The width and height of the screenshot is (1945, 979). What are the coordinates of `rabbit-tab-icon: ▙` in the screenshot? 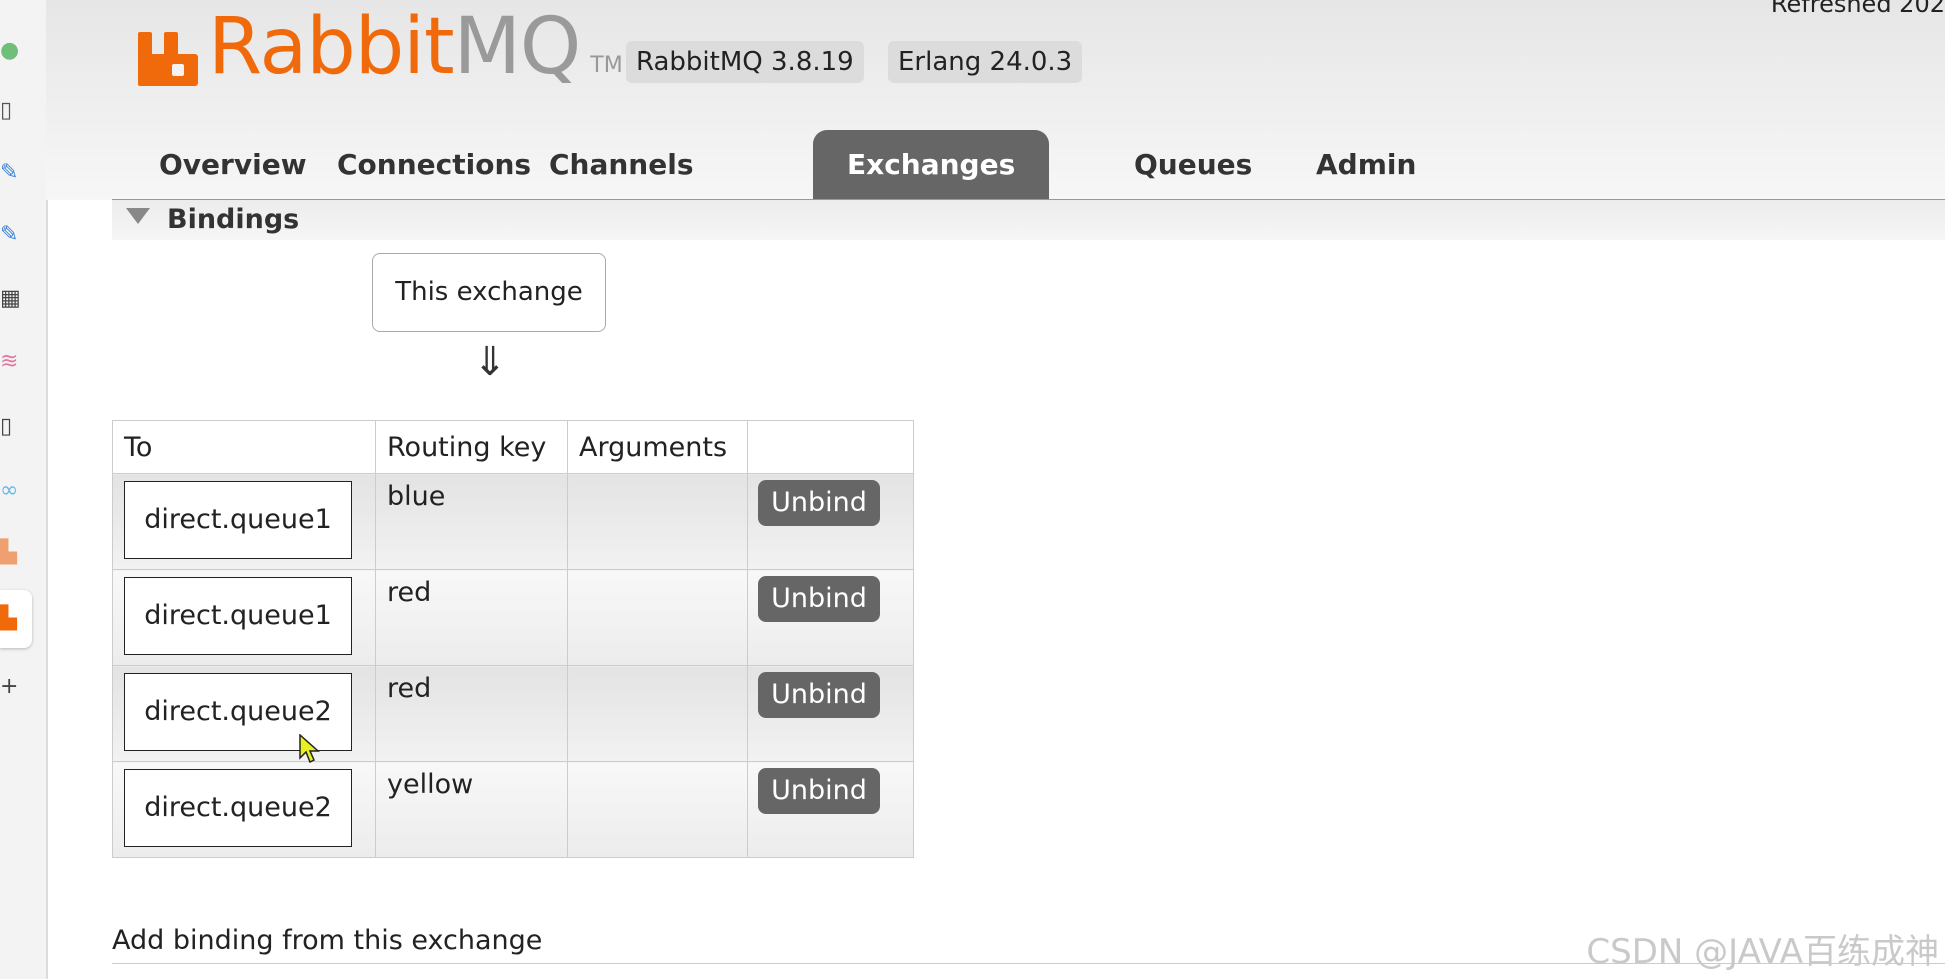 It's located at (10, 553).